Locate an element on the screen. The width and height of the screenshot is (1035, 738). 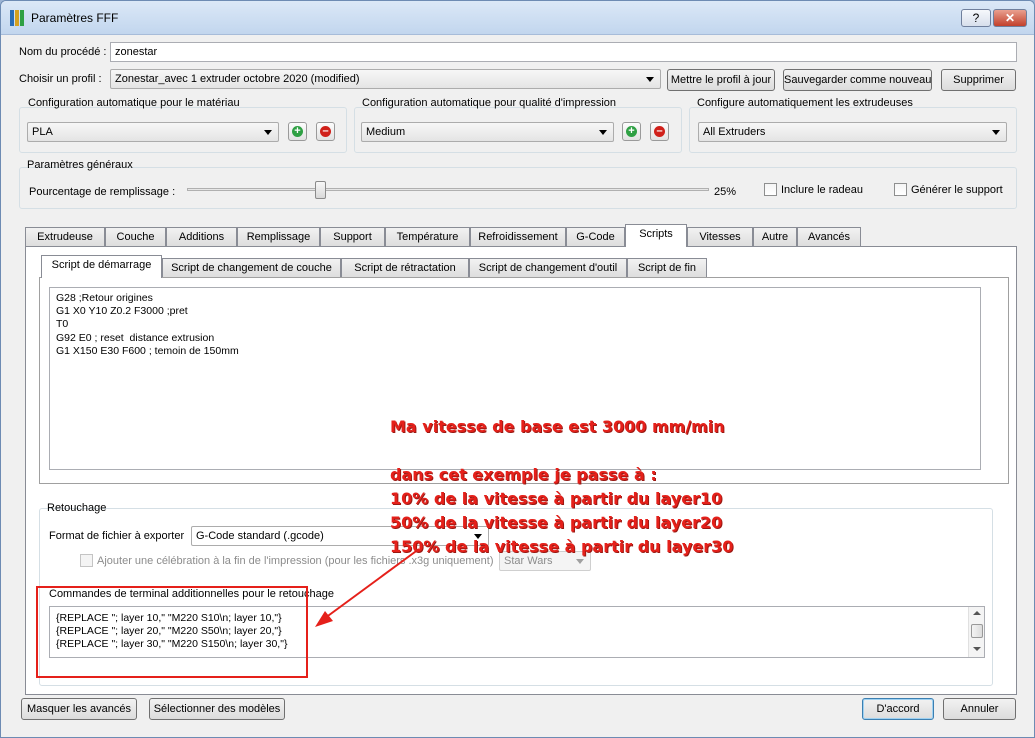
scroll-up-icon is located at coordinates (977, 613).